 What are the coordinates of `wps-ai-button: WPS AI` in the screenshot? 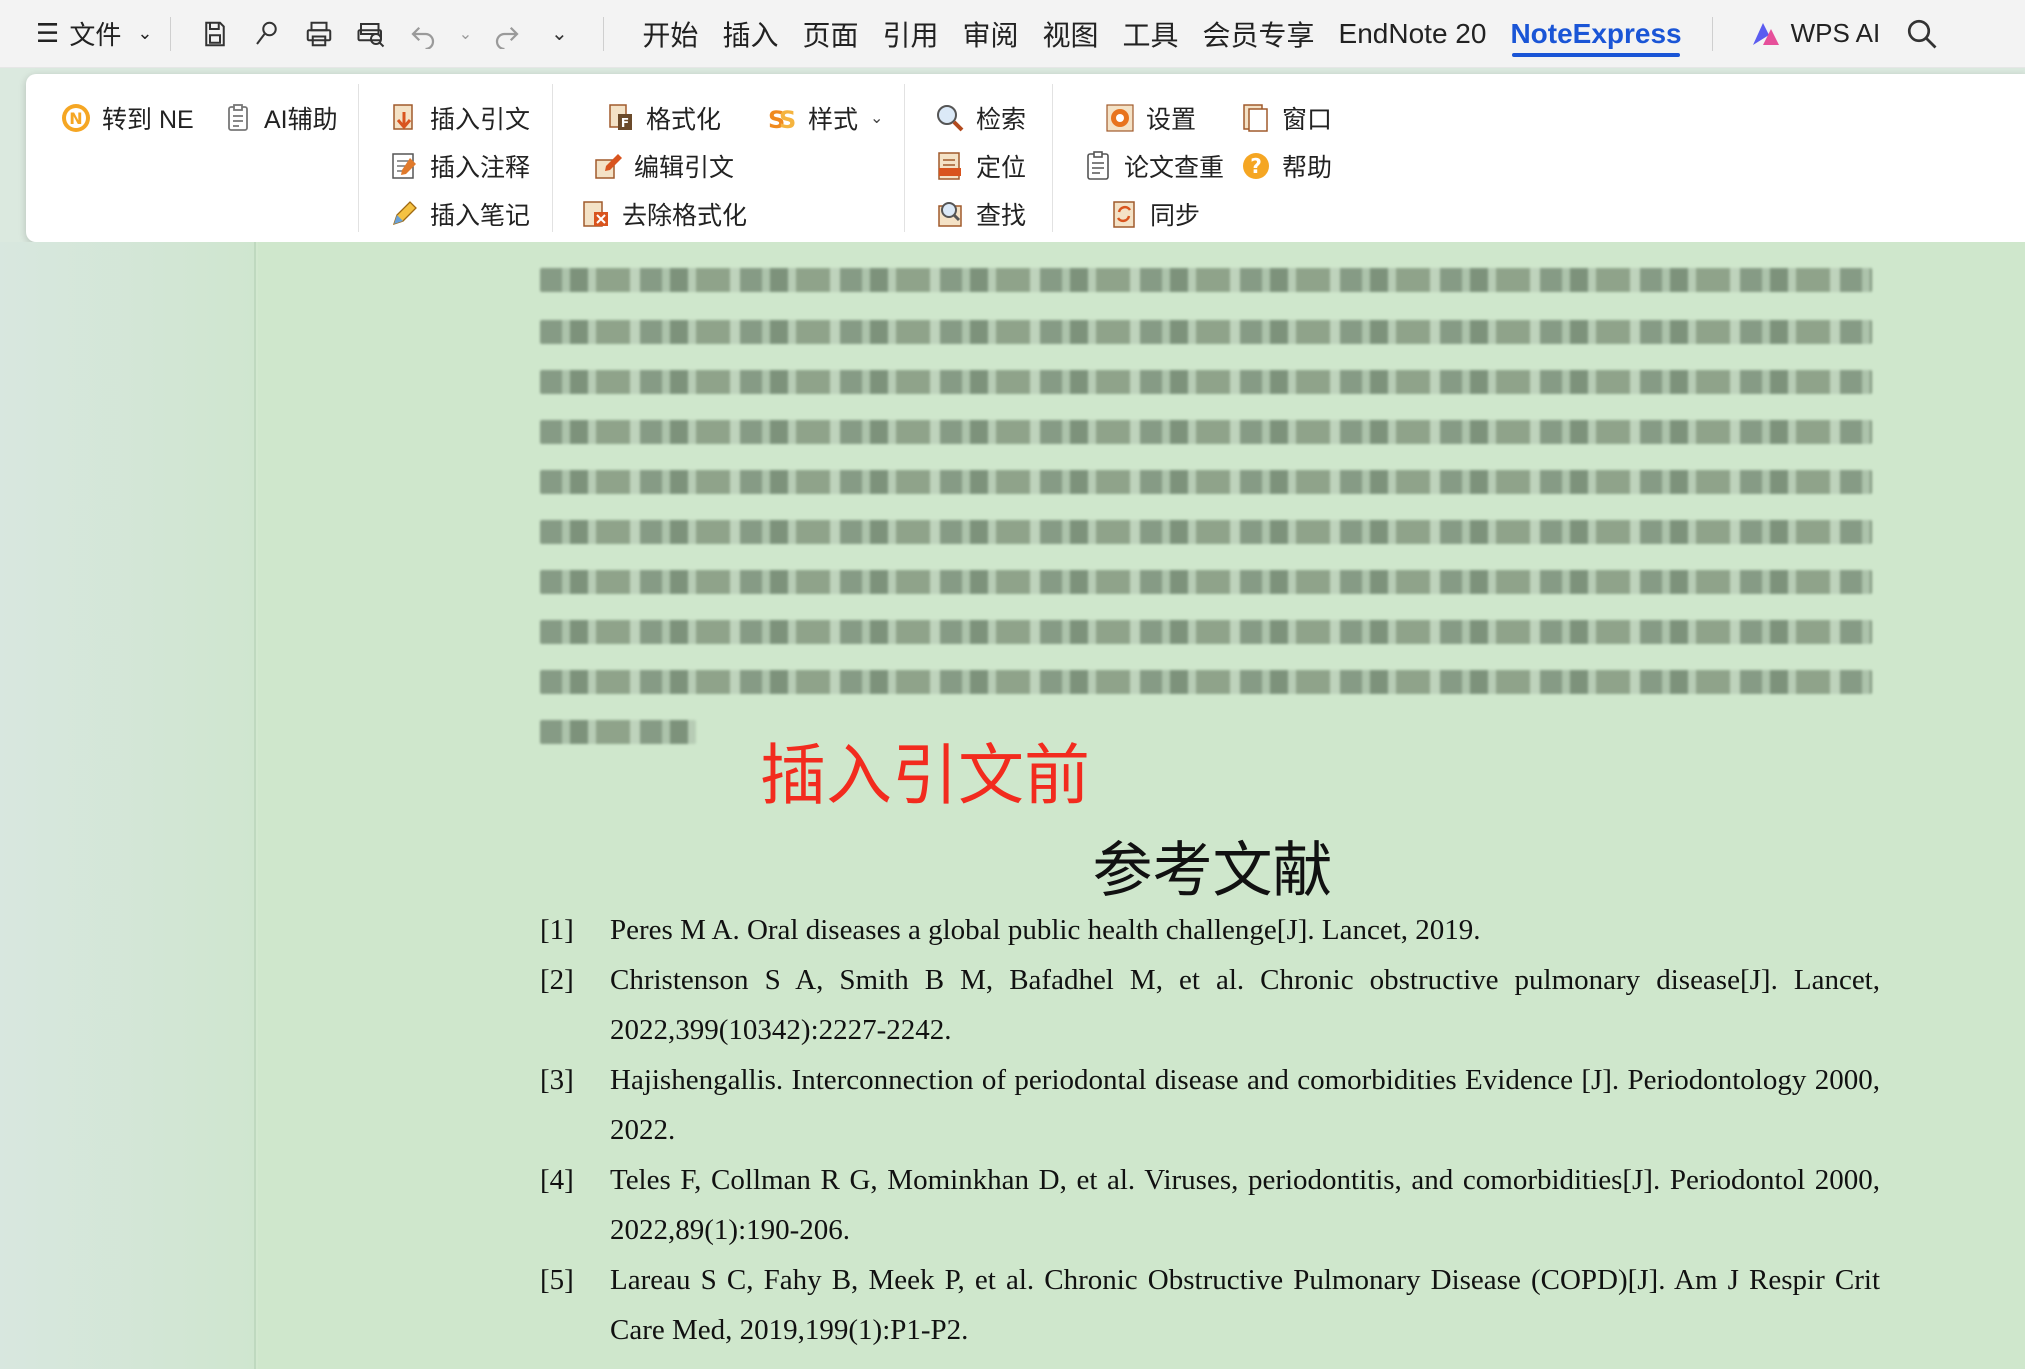 It's located at (1815, 33).